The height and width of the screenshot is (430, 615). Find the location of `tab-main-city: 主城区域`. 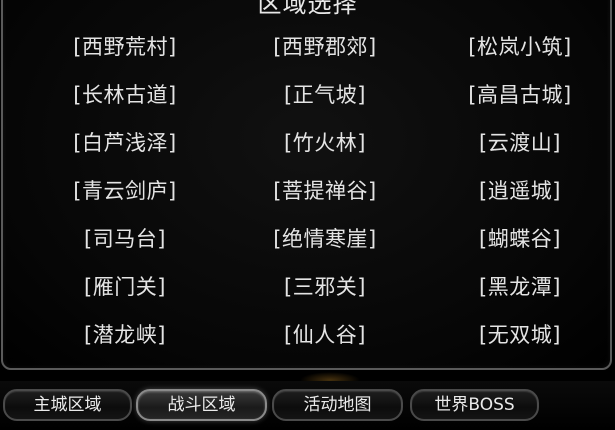

tab-main-city: 主城区域 is located at coordinates (67, 405).